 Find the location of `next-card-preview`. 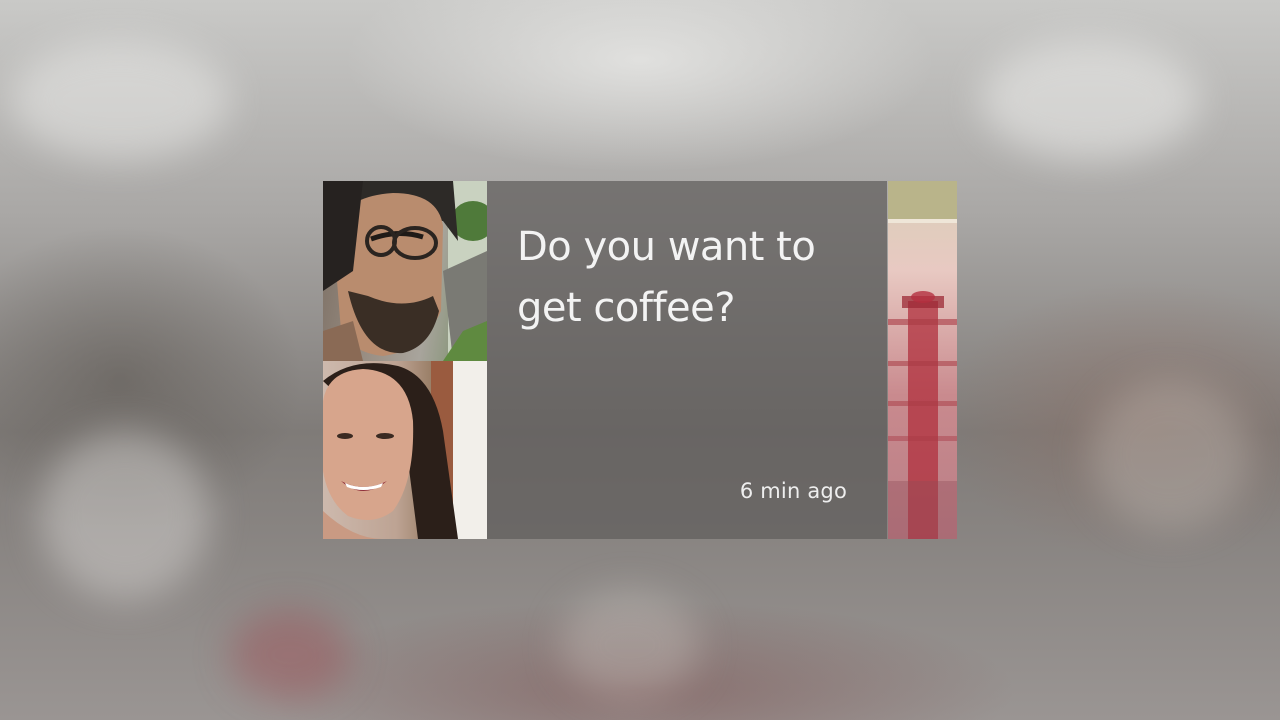

next-card-preview is located at coordinates (922, 360).